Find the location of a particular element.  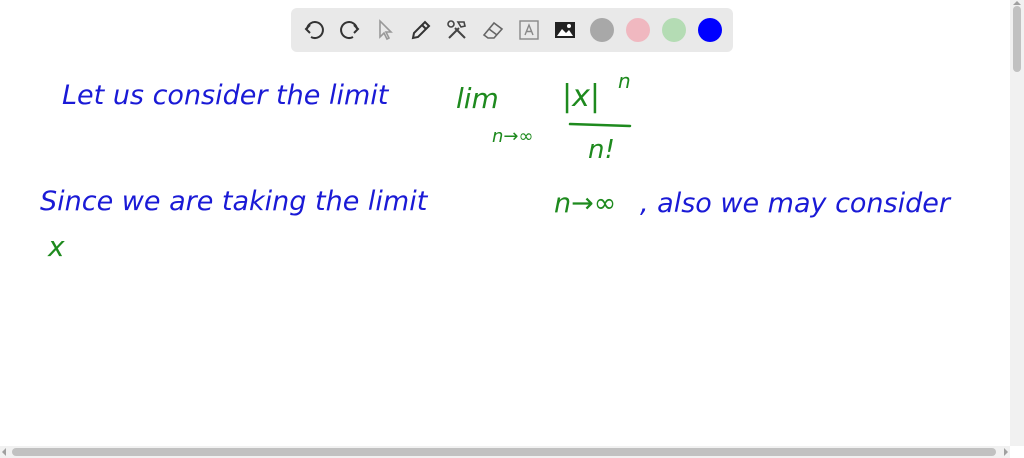

redo-icon is located at coordinates (349, 30).